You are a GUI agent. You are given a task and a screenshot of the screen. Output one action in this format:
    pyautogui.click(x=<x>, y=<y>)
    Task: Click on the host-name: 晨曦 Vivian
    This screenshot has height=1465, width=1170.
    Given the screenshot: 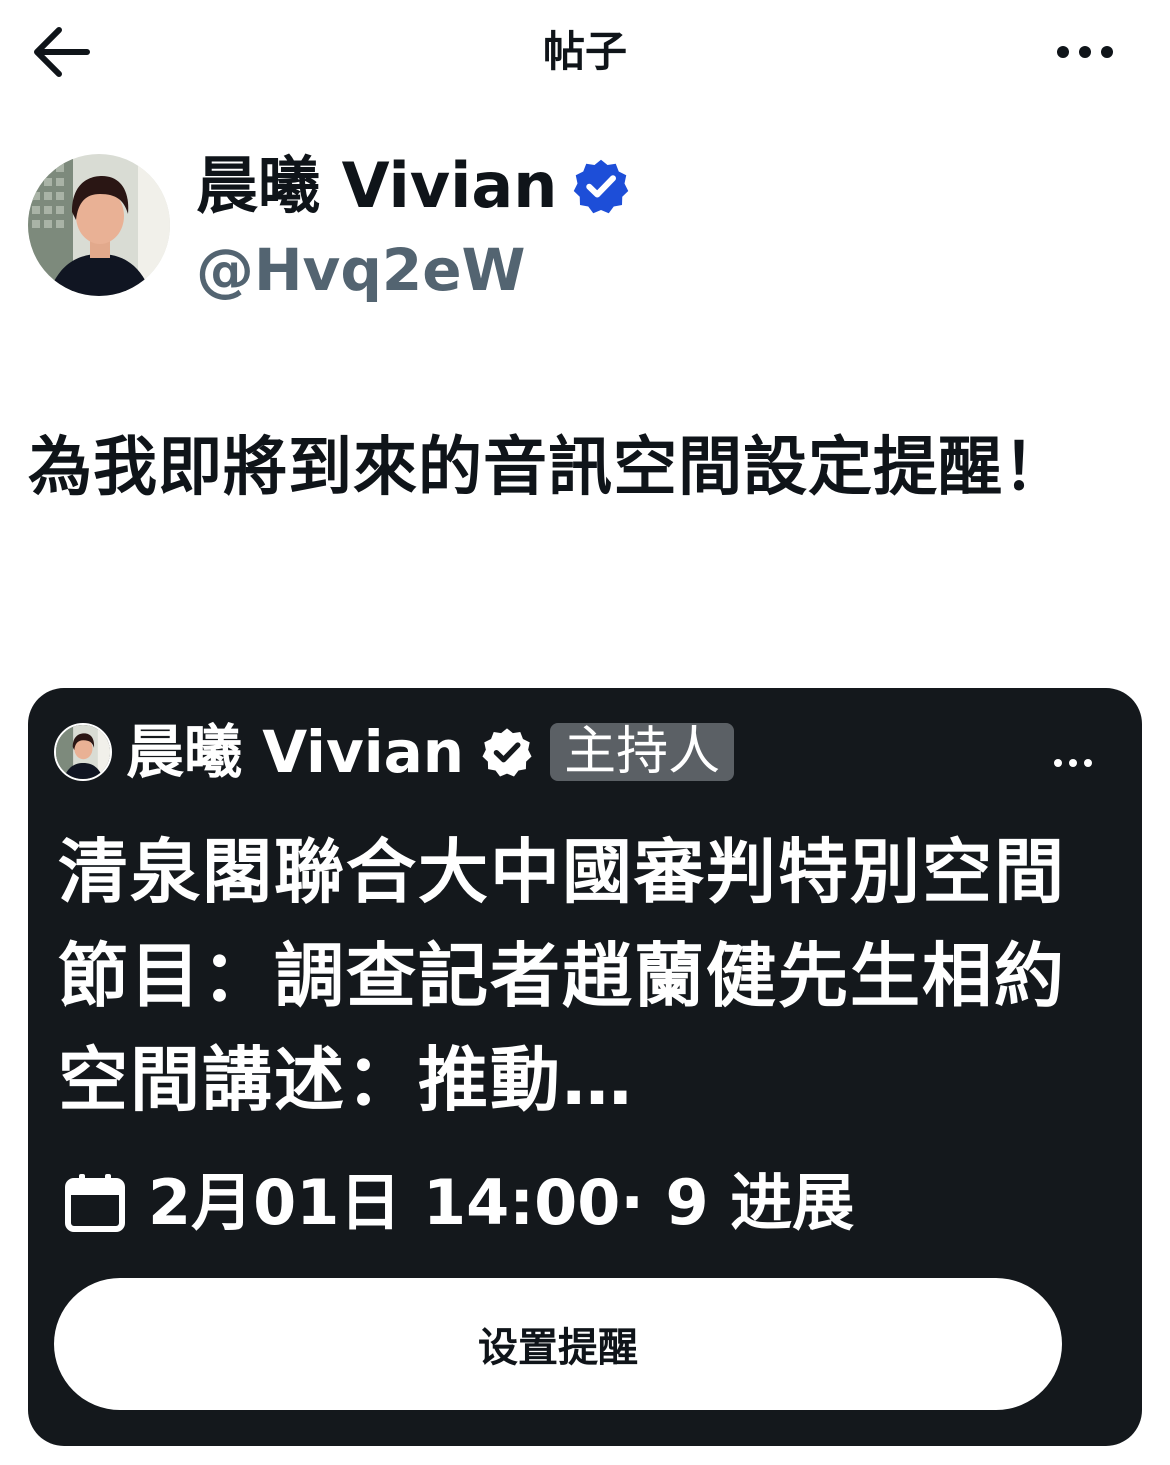 What is the action you would take?
    pyautogui.click(x=295, y=752)
    